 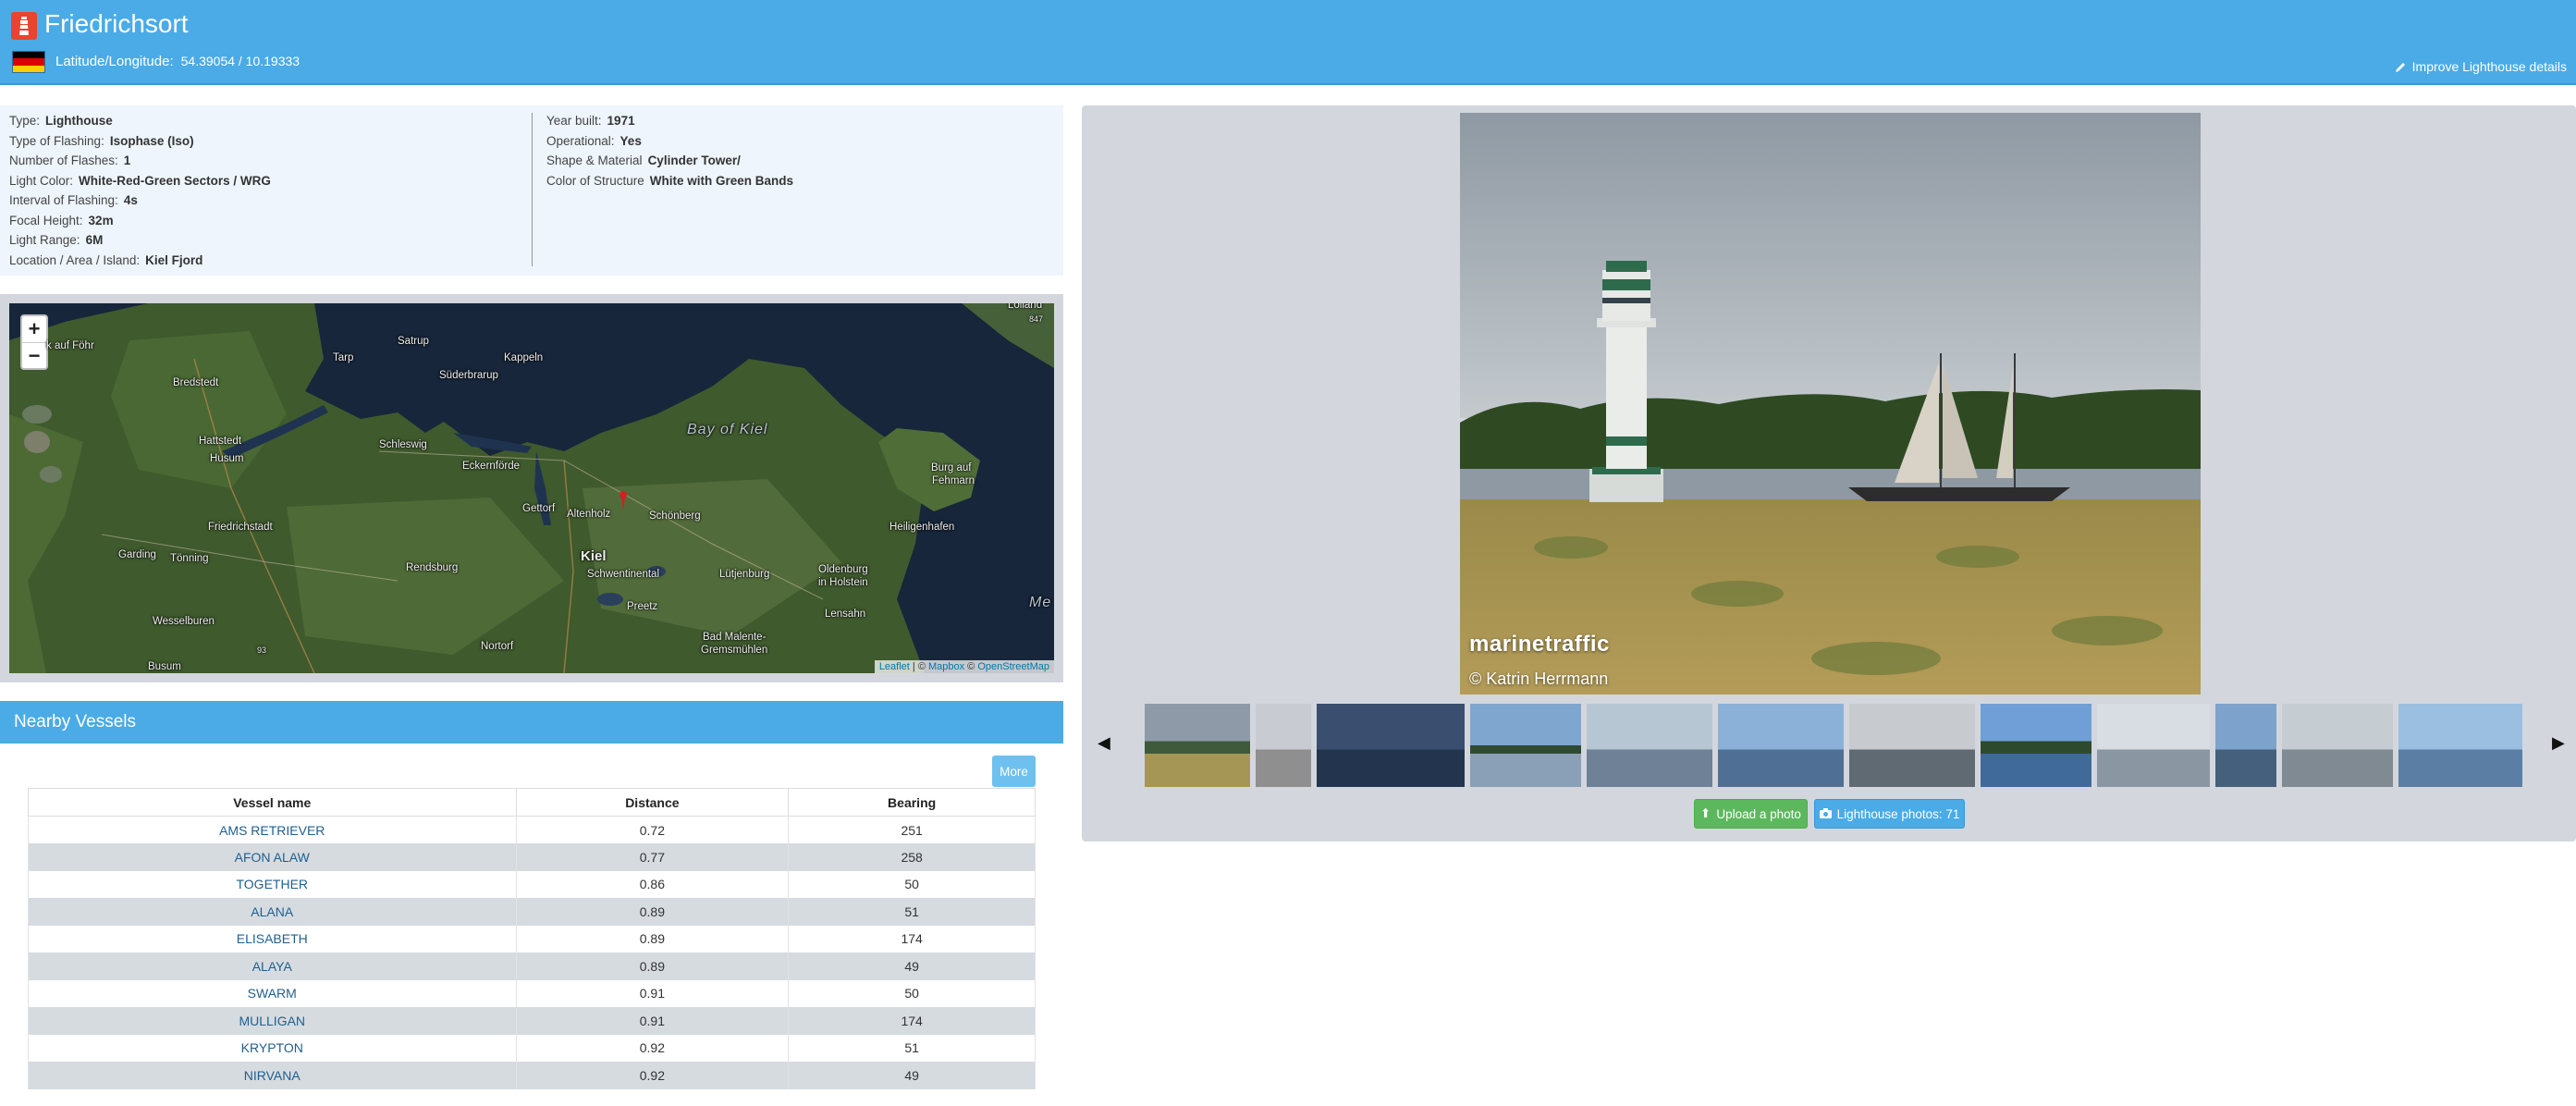 What do you see at coordinates (272, 912) in the screenshot?
I see `vessel-name-link: ALANA` at bounding box center [272, 912].